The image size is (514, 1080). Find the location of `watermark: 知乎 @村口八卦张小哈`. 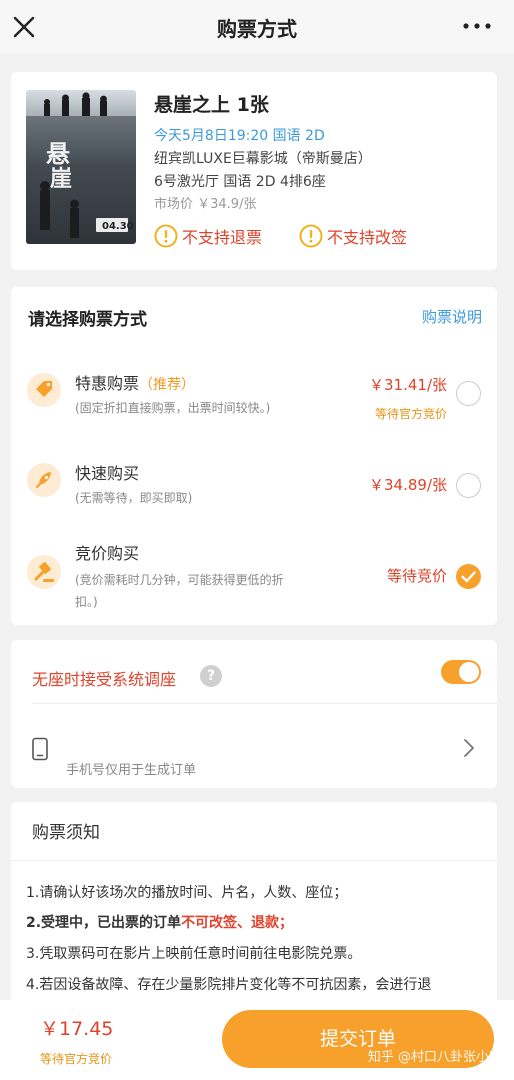

watermark: 知乎 @村口八卦张小哈 is located at coordinates (434, 1057).